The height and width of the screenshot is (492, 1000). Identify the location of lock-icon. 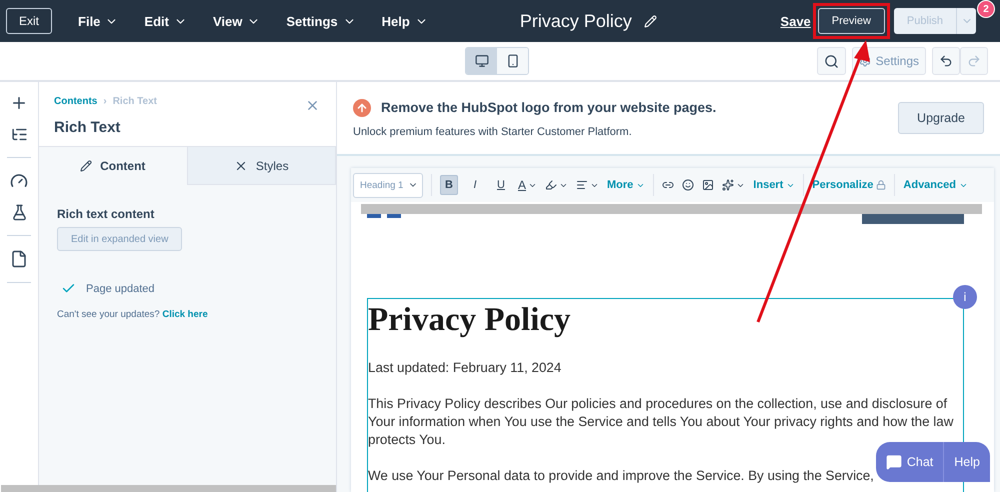
(881, 185).